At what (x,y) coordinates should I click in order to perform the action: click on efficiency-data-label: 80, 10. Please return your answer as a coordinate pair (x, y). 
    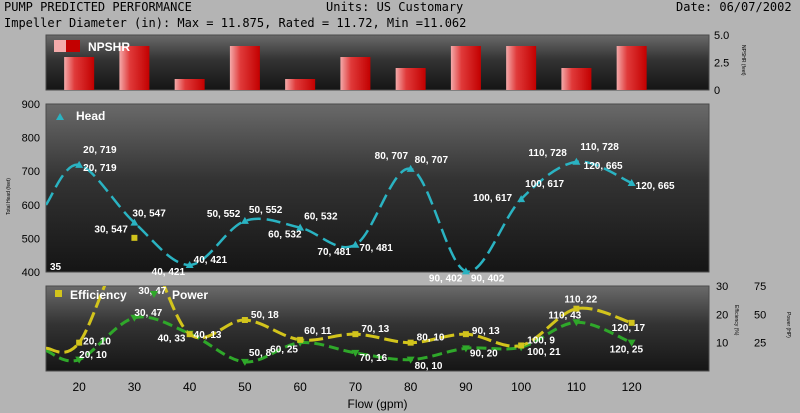
    Looking at the image, I should click on (431, 338).